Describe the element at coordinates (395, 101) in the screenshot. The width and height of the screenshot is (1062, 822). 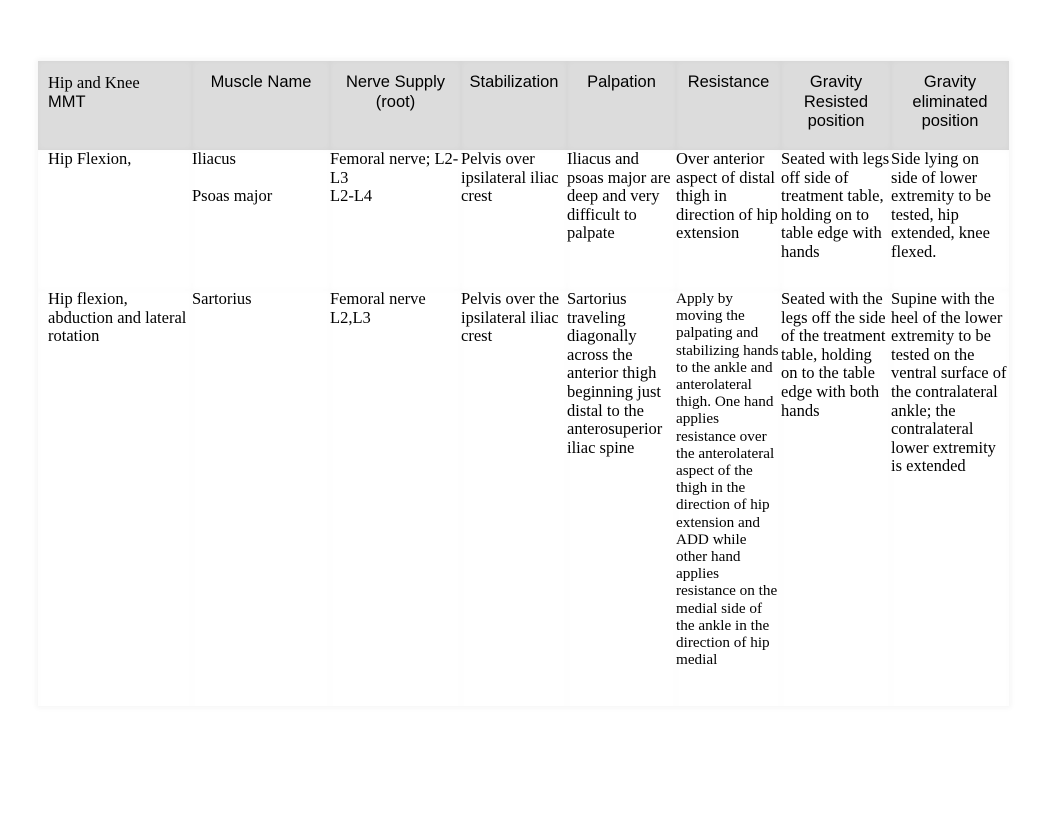
I see `column-header-line-2: (root)` at that location.